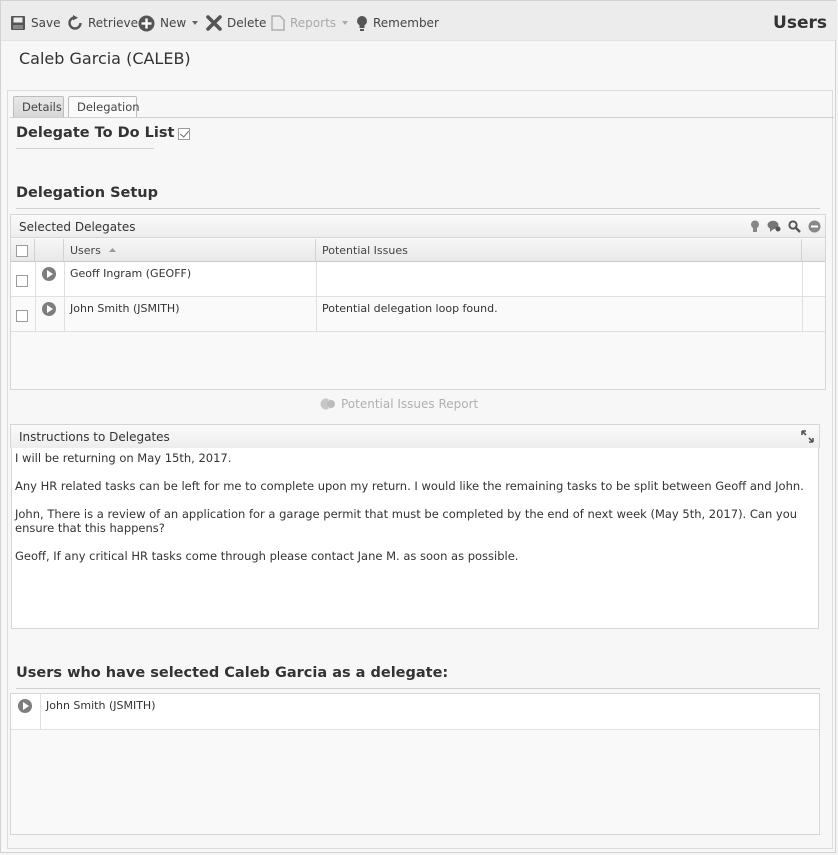  I want to click on instructions-panel-header: Instructions to Delegates, so click(415, 436).